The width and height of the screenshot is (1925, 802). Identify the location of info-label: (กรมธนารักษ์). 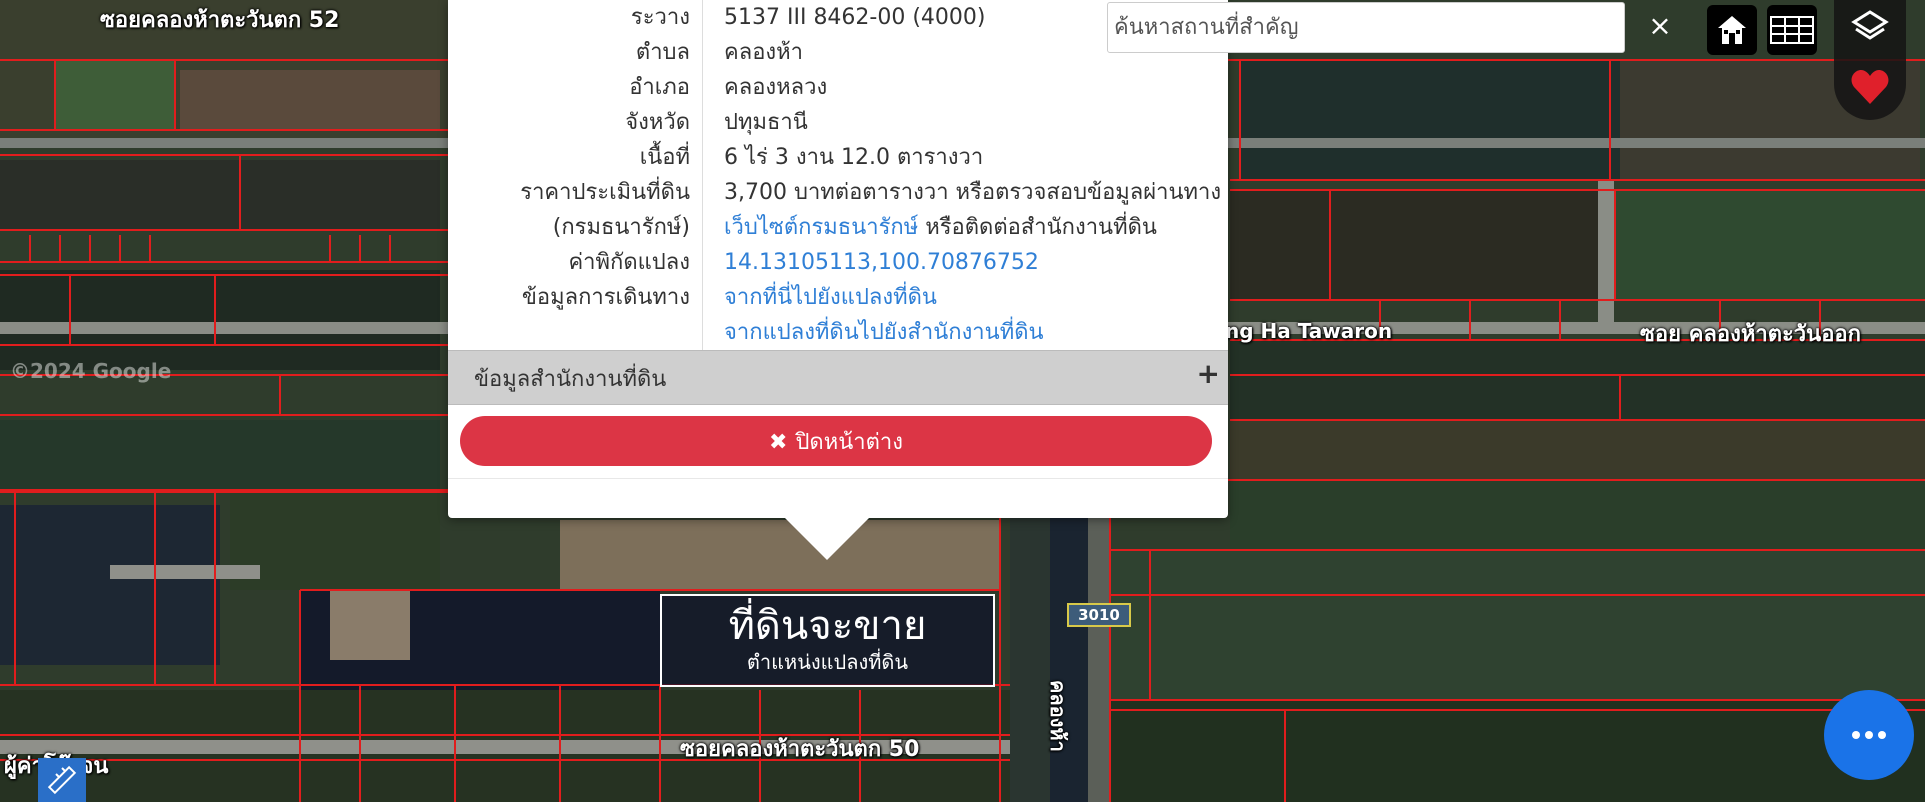
(621, 227).